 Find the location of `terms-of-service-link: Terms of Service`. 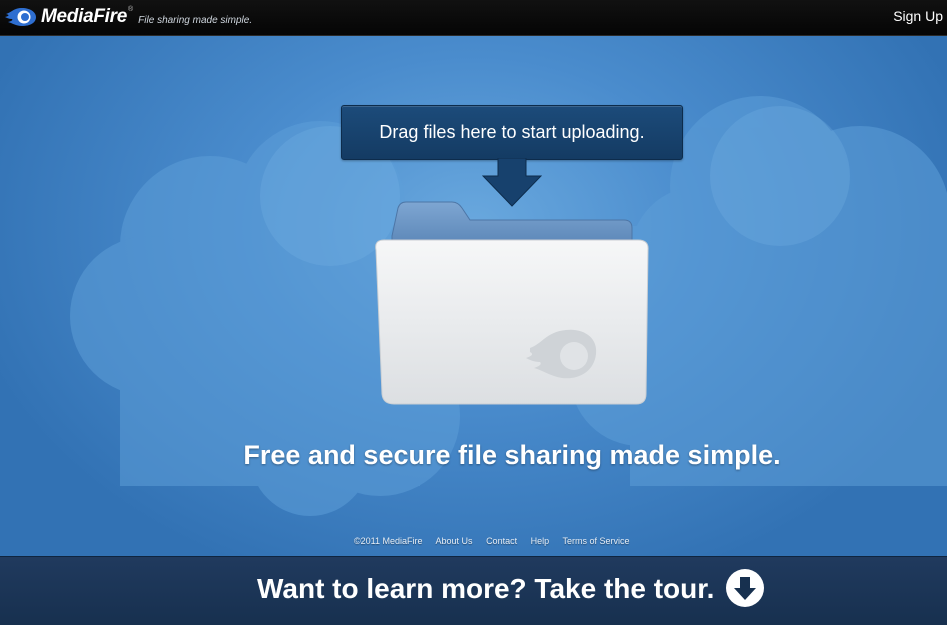

terms-of-service-link: Terms of Service is located at coordinates (595, 541).